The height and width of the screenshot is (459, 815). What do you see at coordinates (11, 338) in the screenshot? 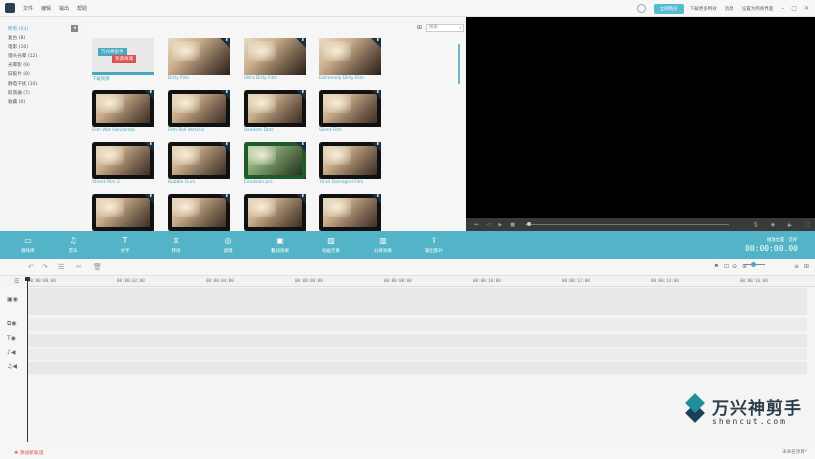
I see `text-track-icon: T◉` at bounding box center [11, 338].